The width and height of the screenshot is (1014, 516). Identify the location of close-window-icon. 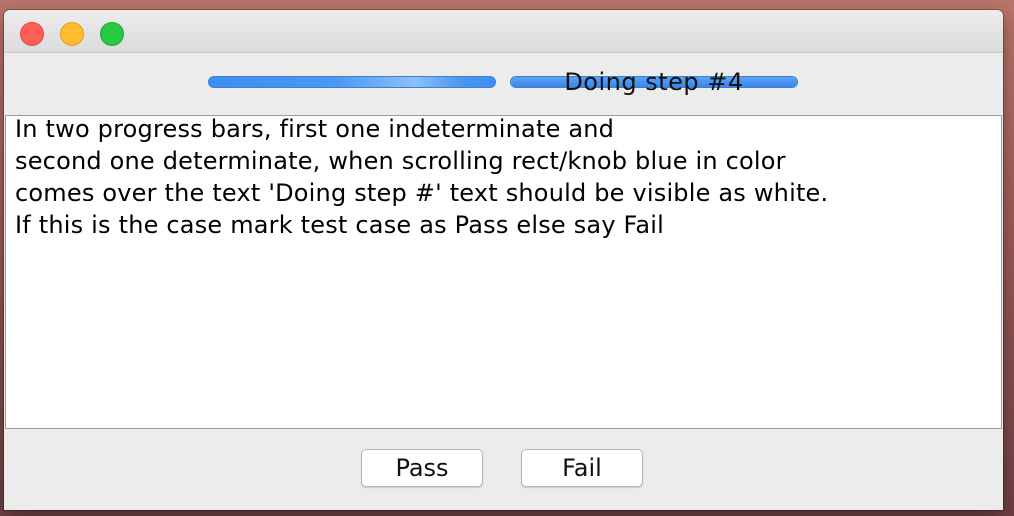
(32, 34).